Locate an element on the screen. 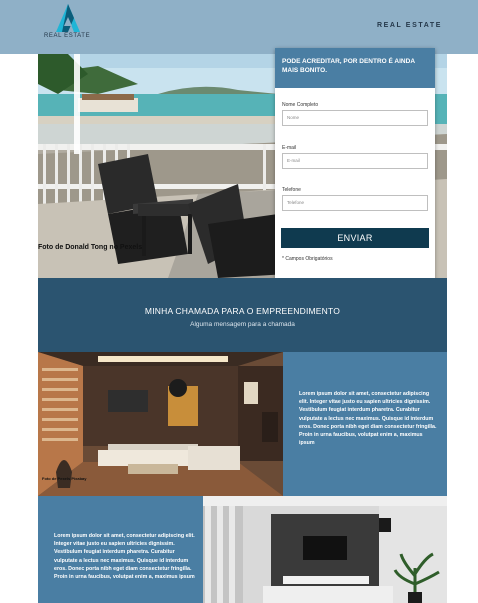 The height and width of the screenshot is (603, 478). email-label: E-mail is located at coordinates (289, 148).